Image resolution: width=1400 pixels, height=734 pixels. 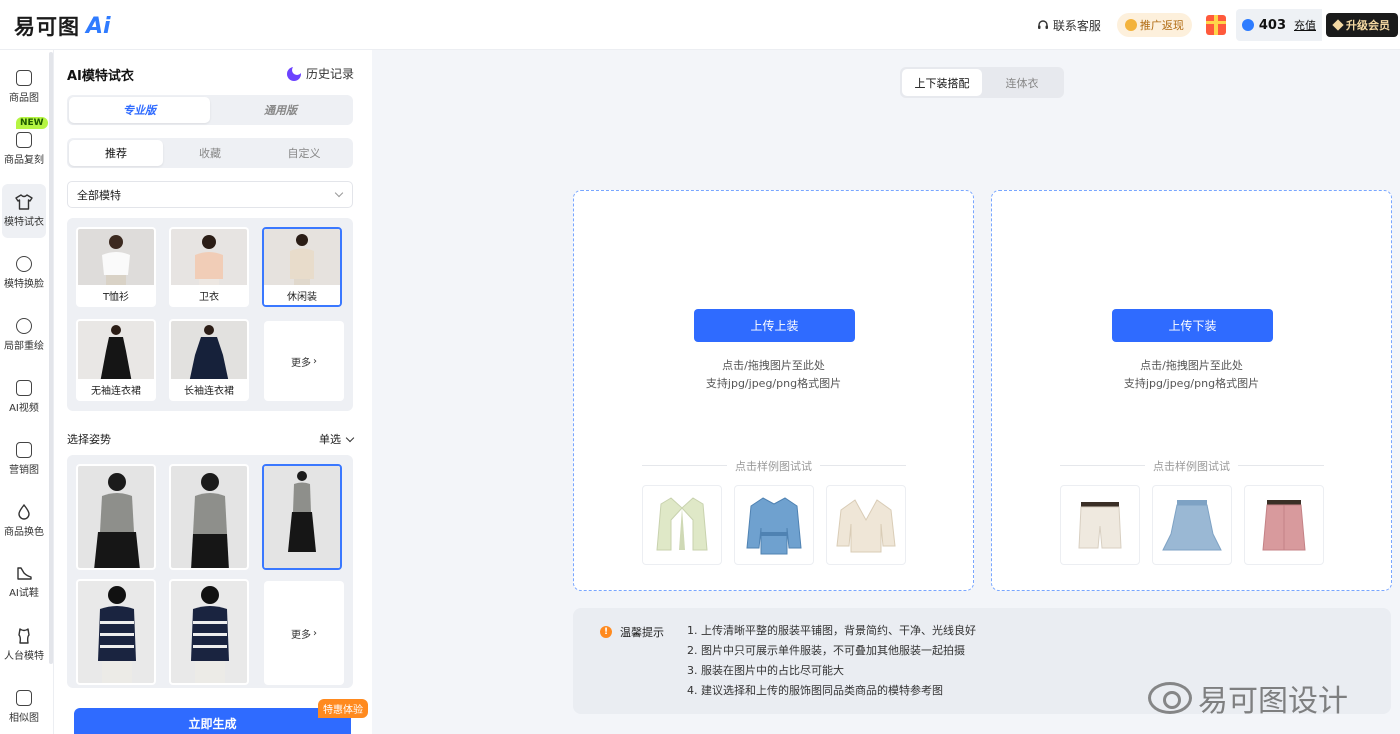 I want to click on pose-card-selected, so click(x=302, y=517).